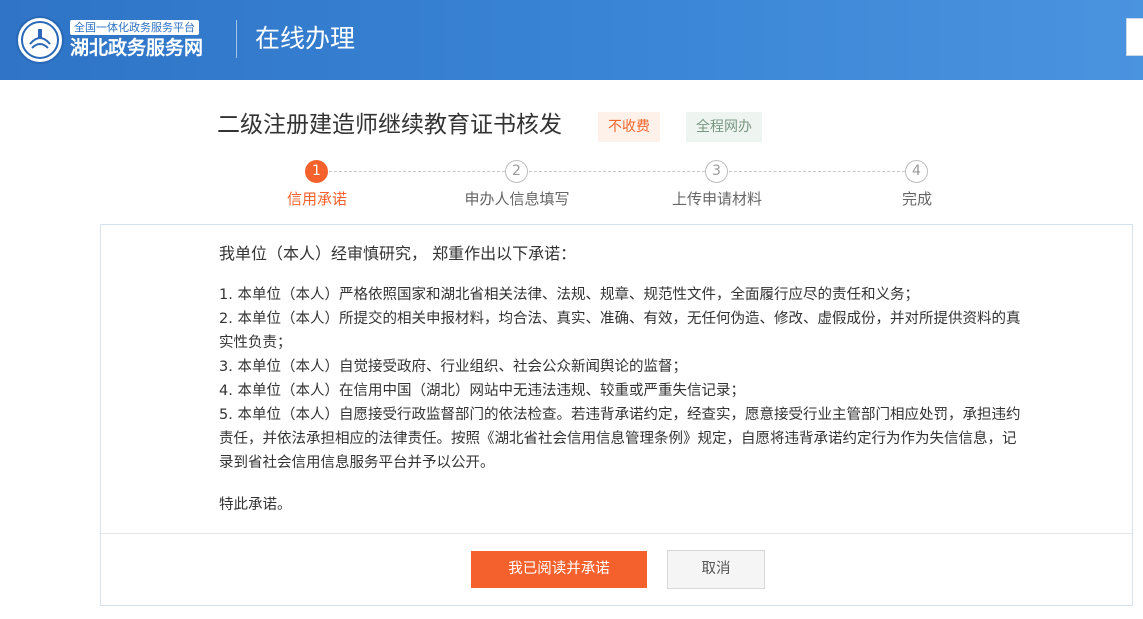 The height and width of the screenshot is (619, 1143). What do you see at coordinates (398, 253) in the screenshot?
I see `pledge-intro: 我单位（本人）经审慎研究， 郑重作出以下承诺：` at bounding box center [398, 253].